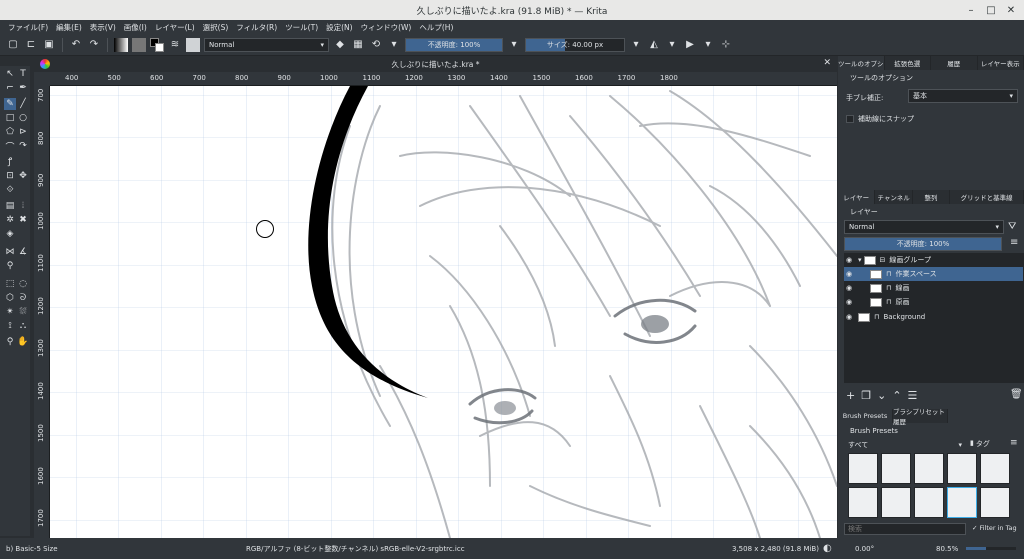  I want to click on move-tool-icon: ✥, so click(23, 176).